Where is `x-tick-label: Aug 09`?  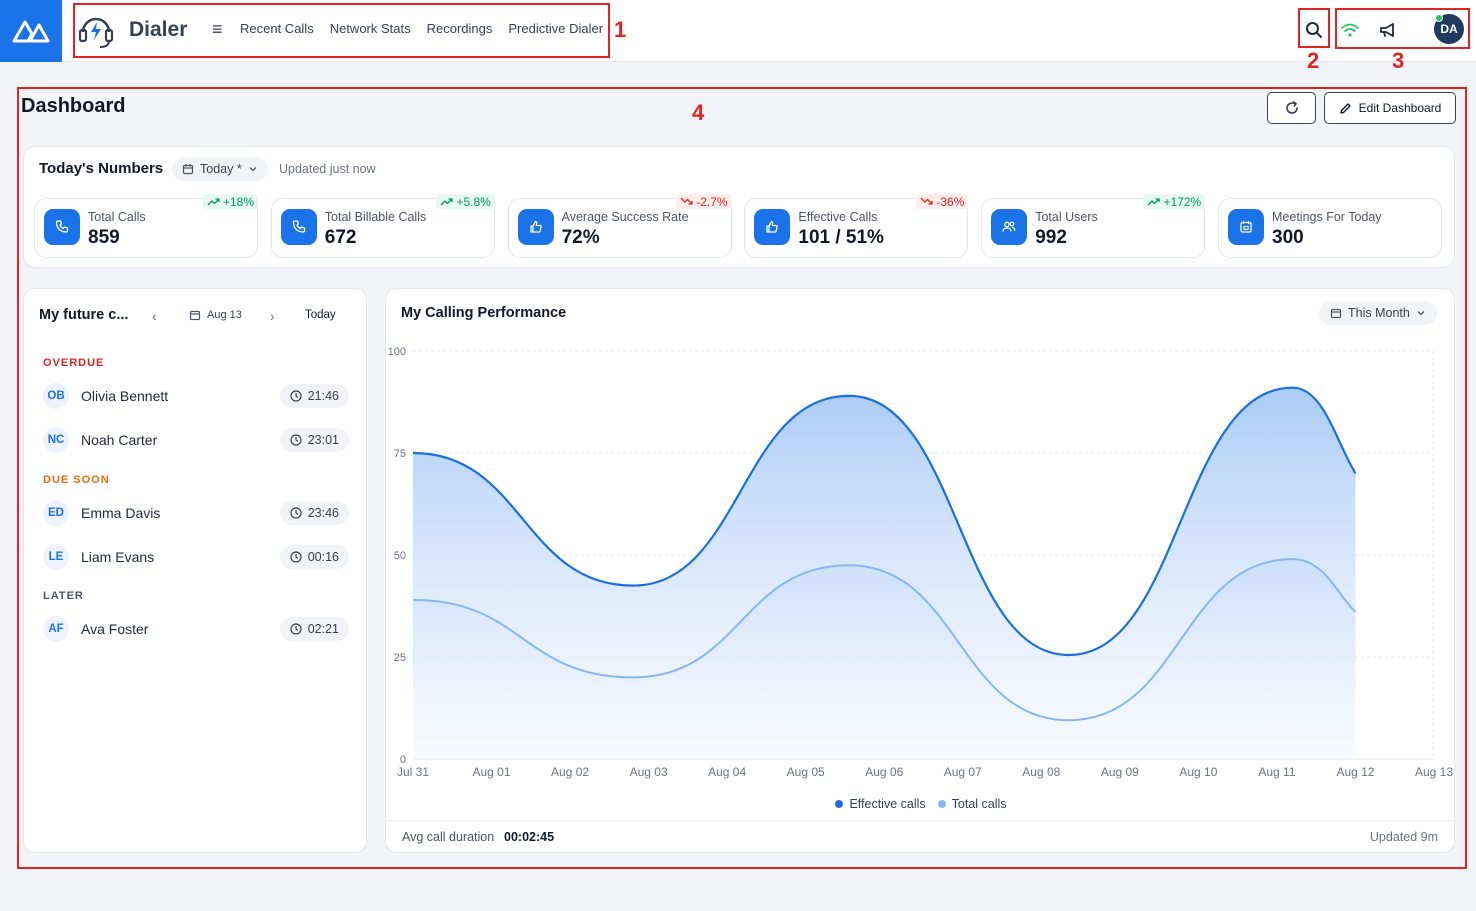
x-tick-label: Aug 09 is located at coordinates (1120, 772).